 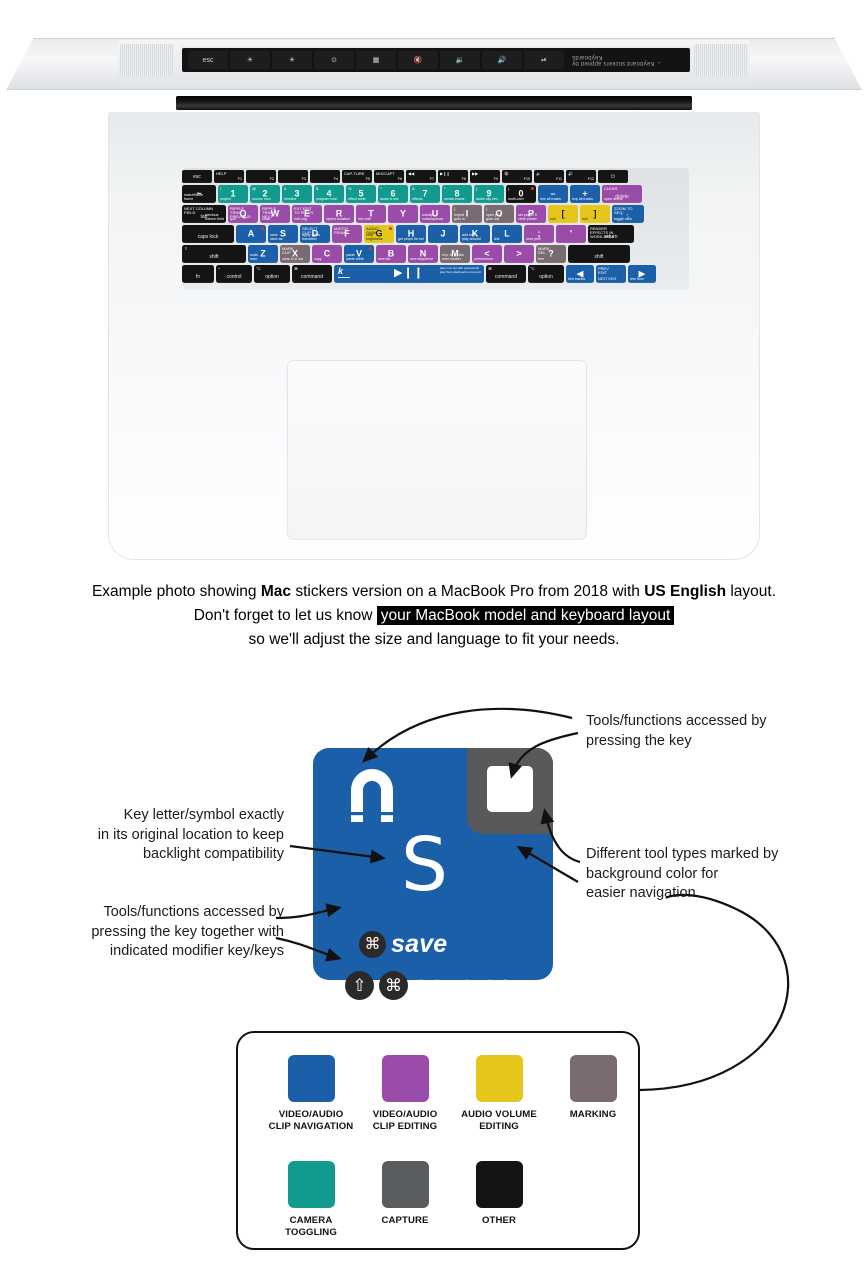 What do you see at coordinates (197, 176) in the screenshot?
I see `keyboard-key-esc-0-0: esc` at bounding box center [197, 176].